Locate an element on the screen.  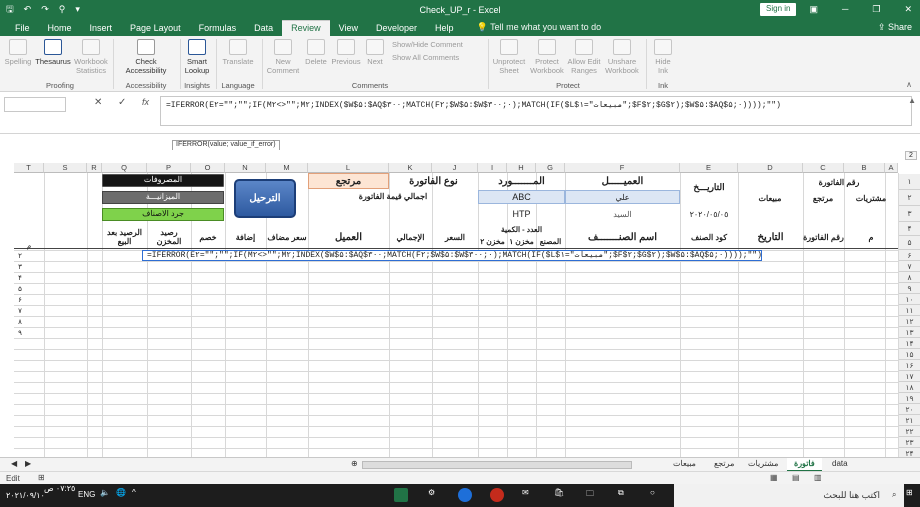
tell-me-search: 💡 Tell me what you want to do is located at coordinates (539, 29).